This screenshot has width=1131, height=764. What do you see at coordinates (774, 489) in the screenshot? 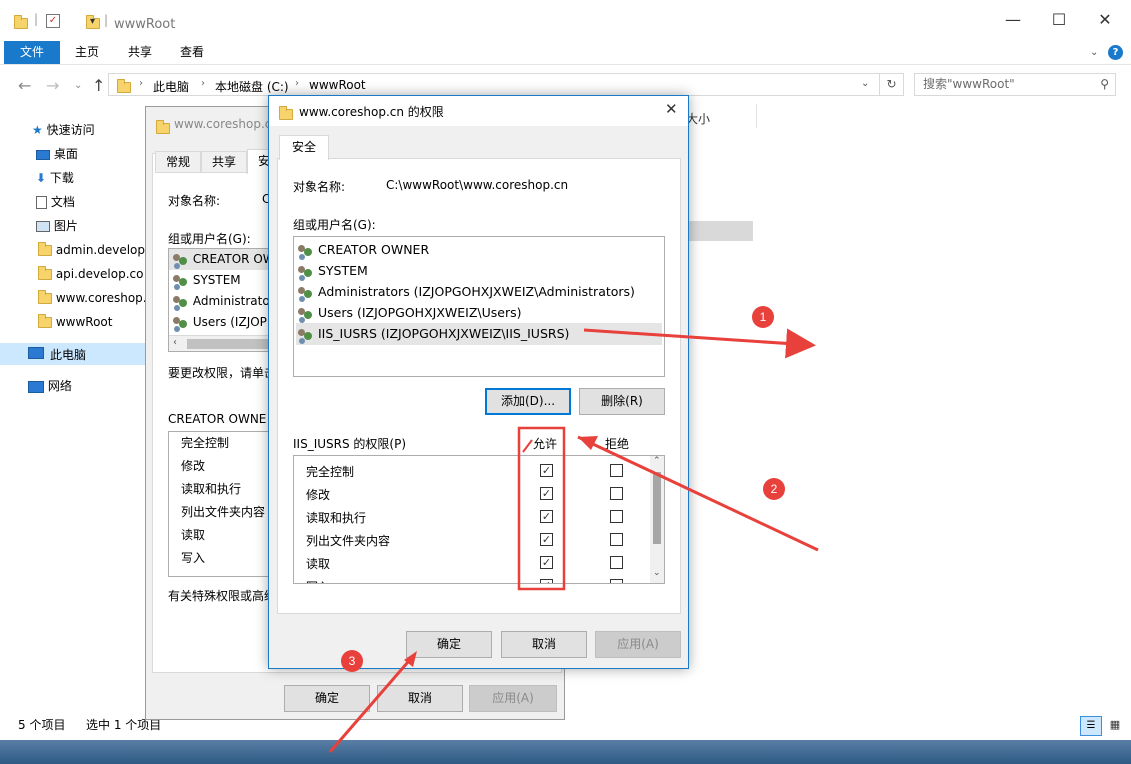
I see `annotation-badge-2: 2` at bounding box center [774, 489].